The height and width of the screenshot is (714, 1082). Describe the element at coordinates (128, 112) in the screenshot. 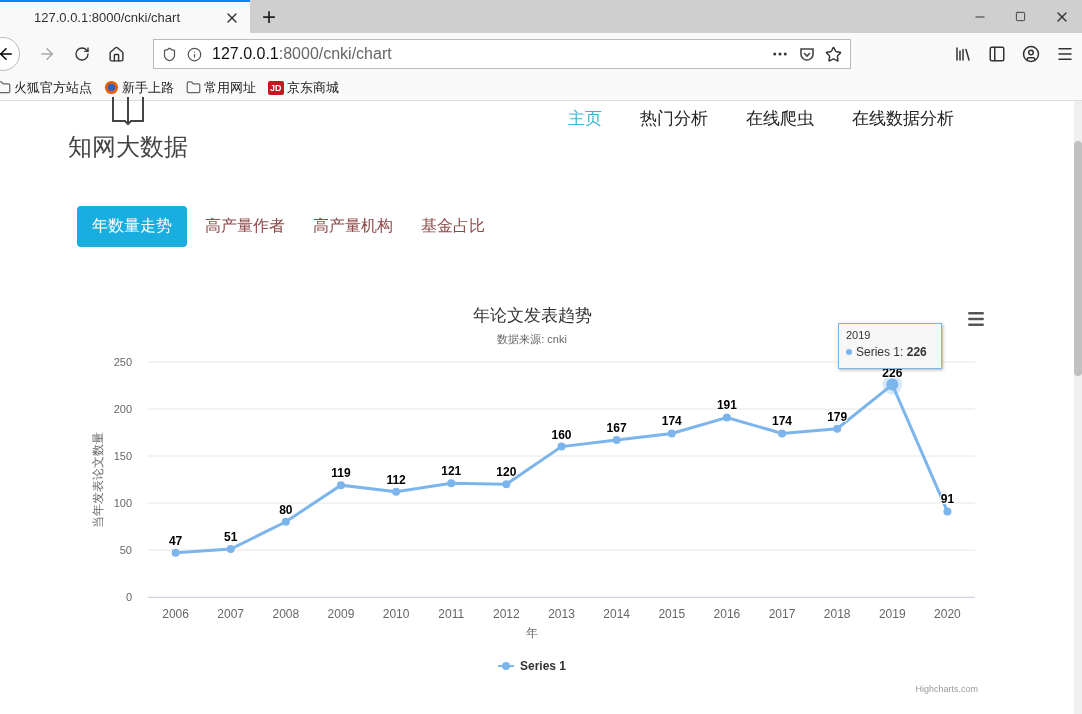

I see `book-icon` at that location.